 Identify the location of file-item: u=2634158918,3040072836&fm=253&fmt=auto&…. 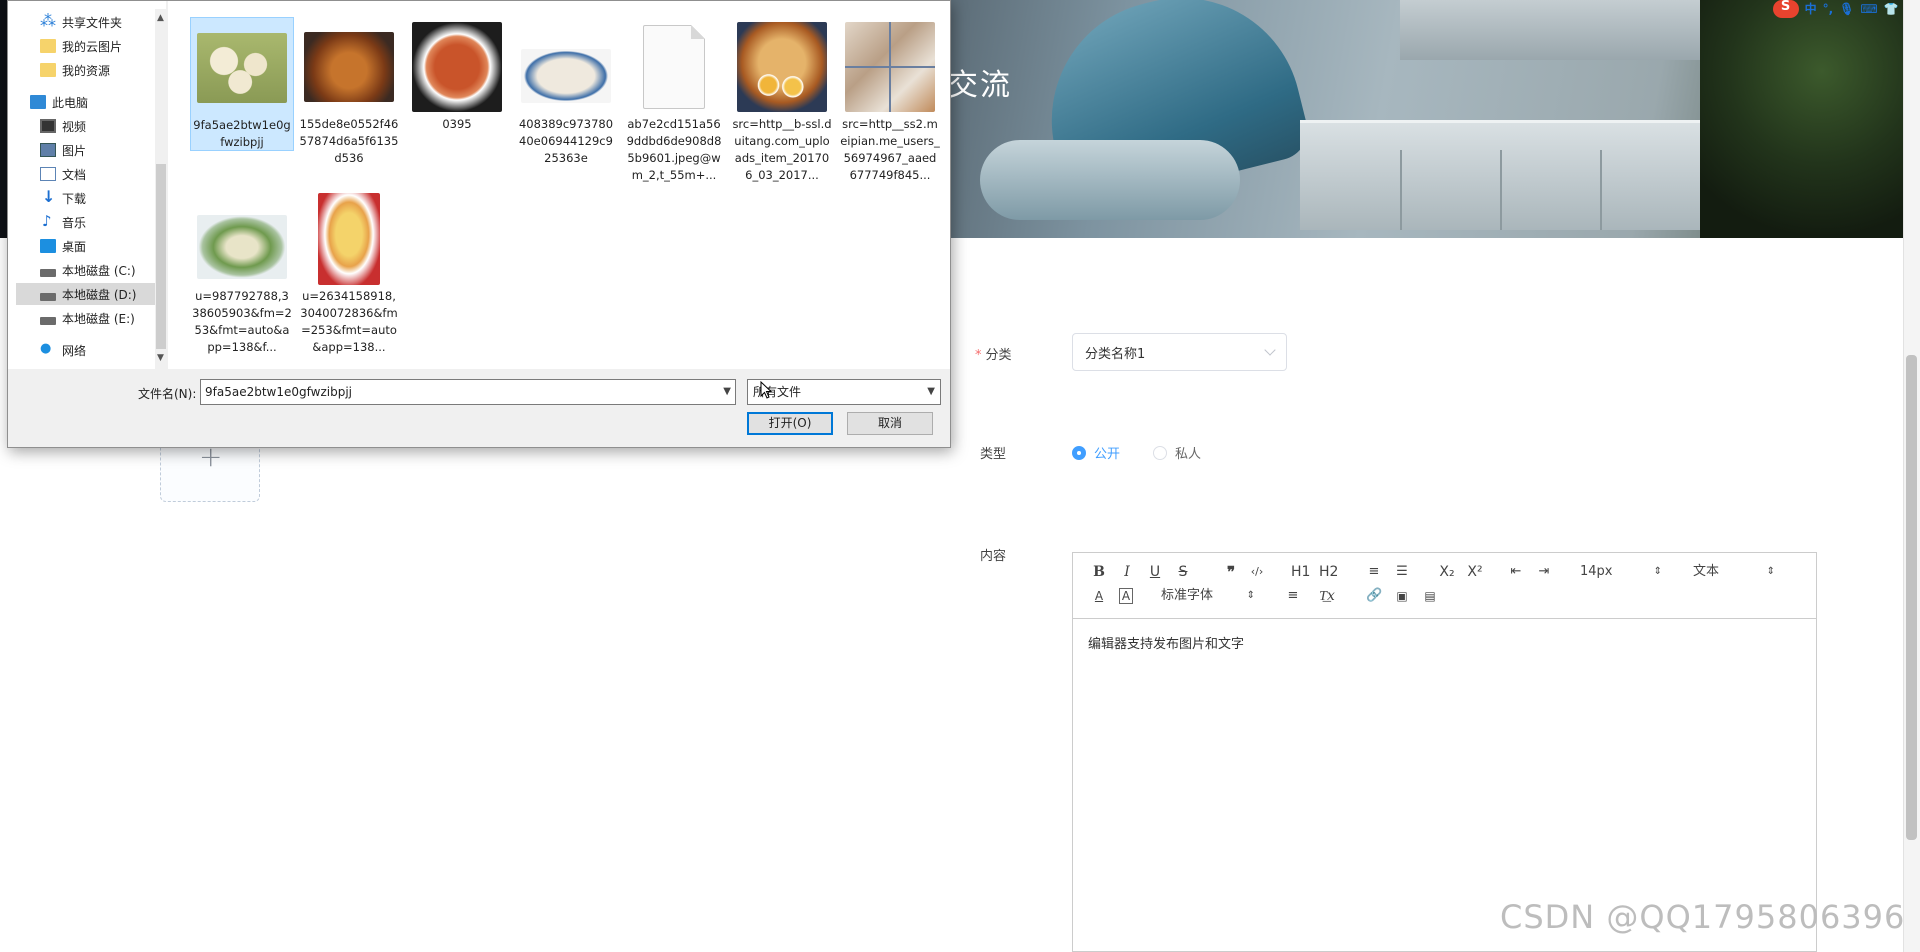
(349, 272).